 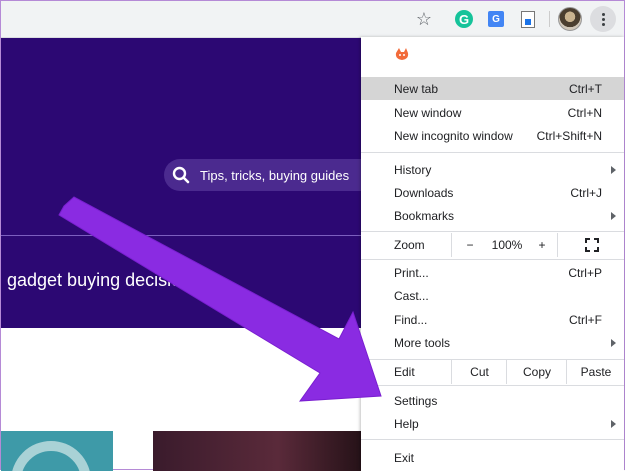 I want to click on grammarly-icon: G, so click(x=464, y=19).